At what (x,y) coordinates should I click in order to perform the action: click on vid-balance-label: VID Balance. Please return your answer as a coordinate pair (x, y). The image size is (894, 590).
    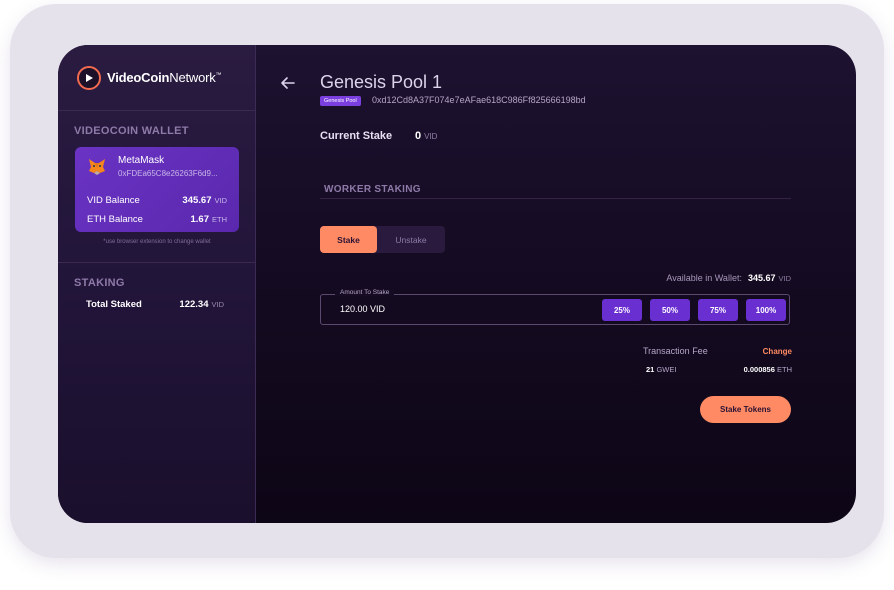
    Looking at the image, I should click on (113, 200).